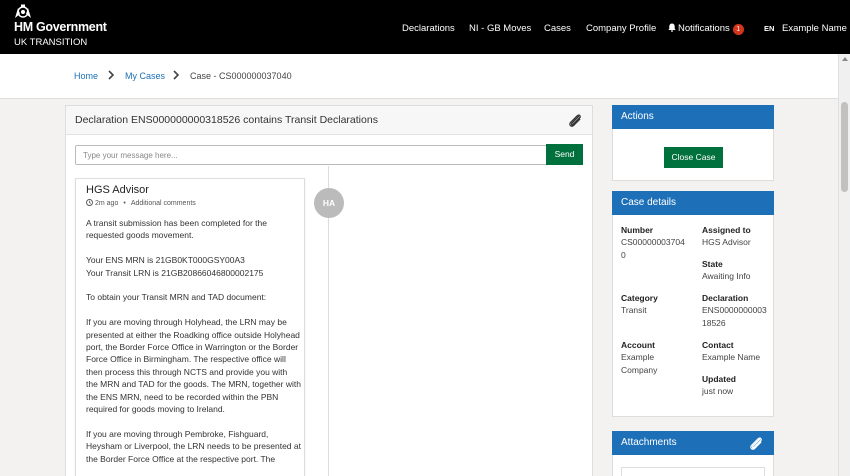  I want to click on detail-label: Number, so click(637, 230).